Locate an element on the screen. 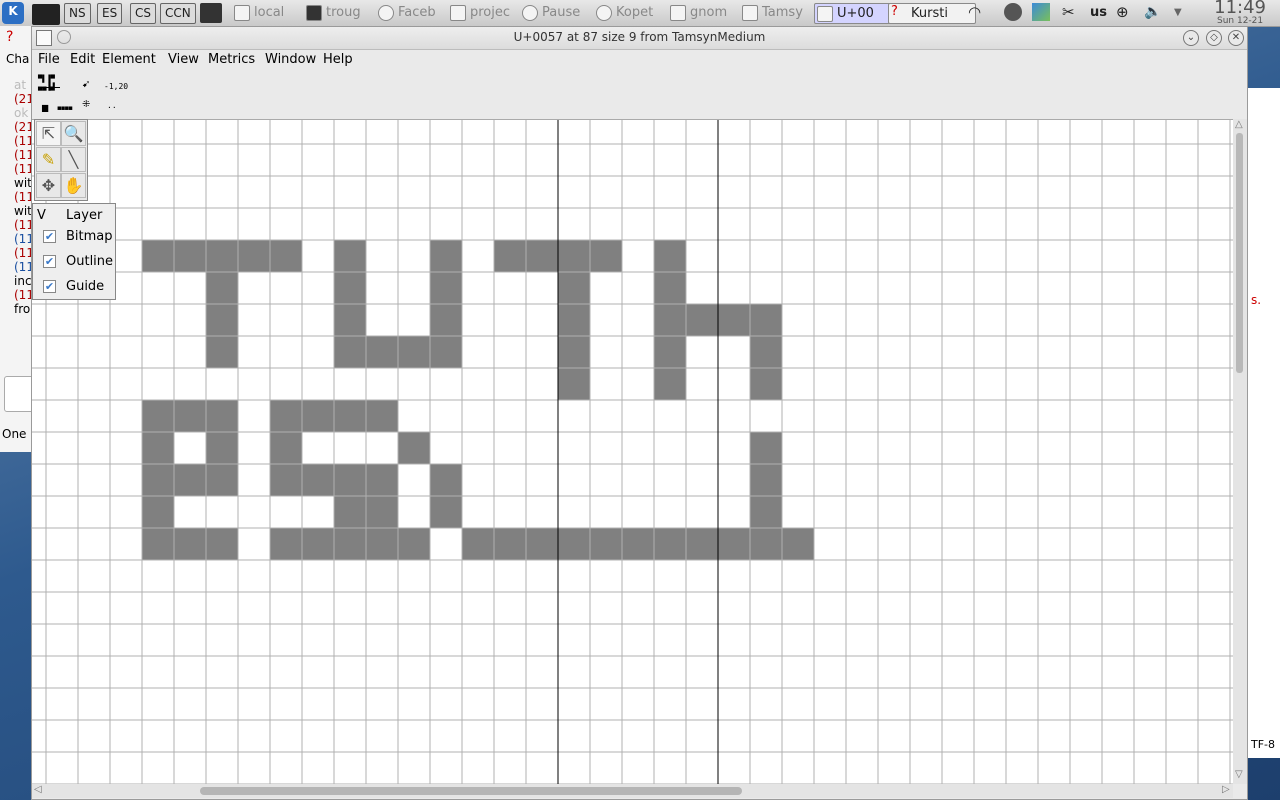 The width and height of the screenshot is (1280, 800). scroll-down-icon: ▽ is located at coordinates (1239, 774).